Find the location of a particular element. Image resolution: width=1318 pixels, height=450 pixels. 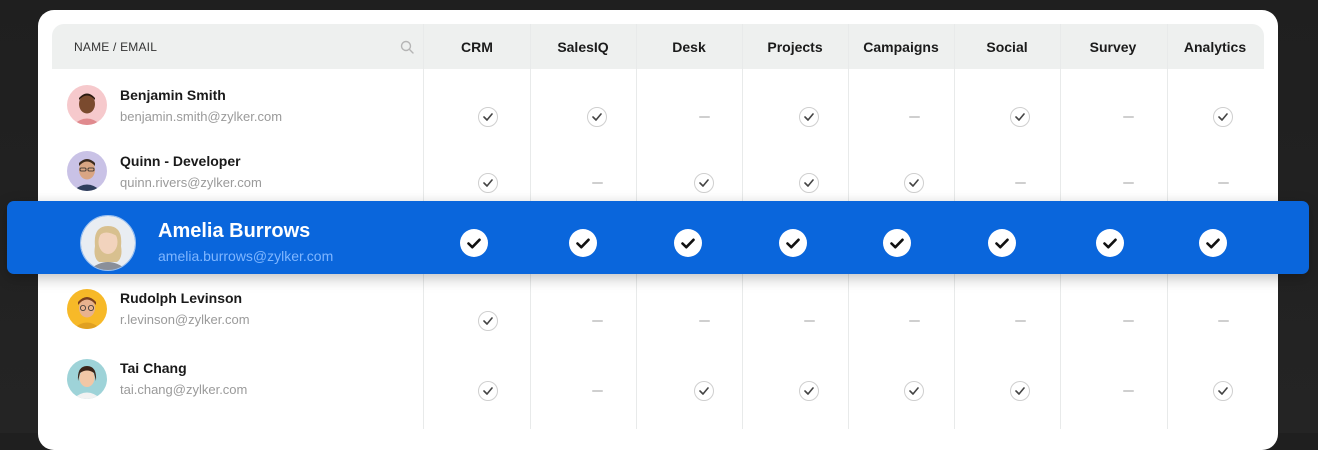

access-granted-salesiq is located at coordinates (597, 117).